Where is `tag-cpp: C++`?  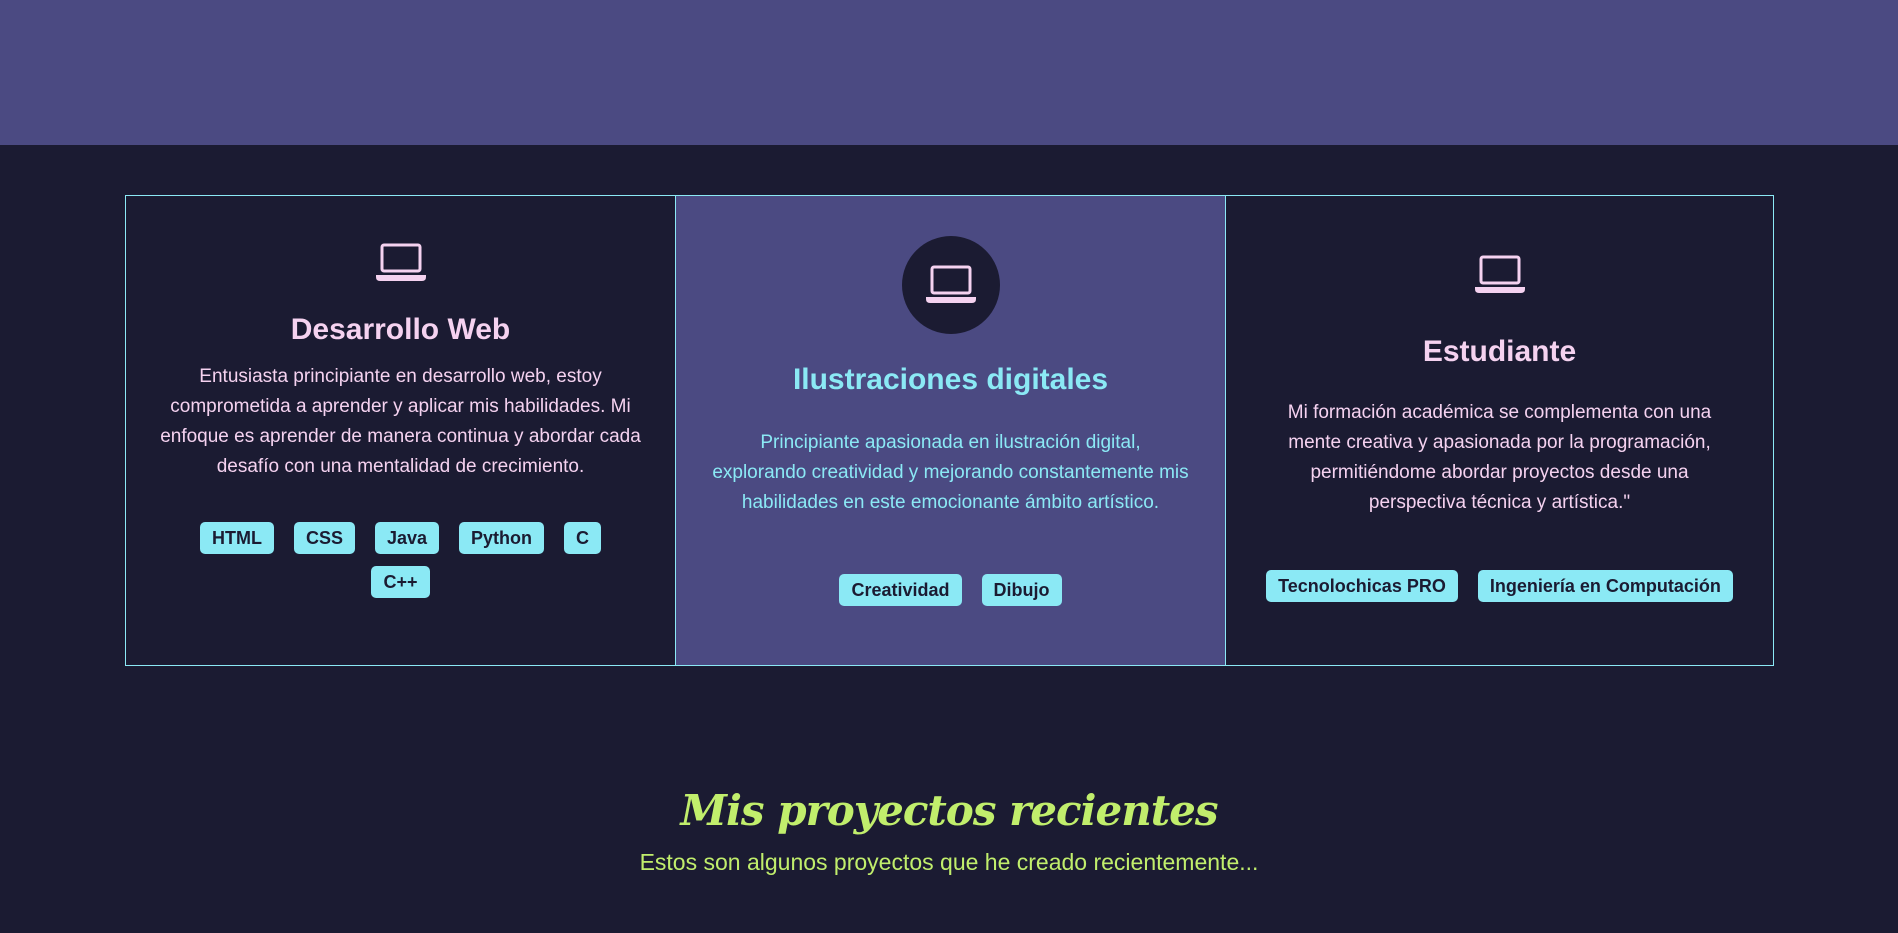
tag-cpp: C++ is located at coordinates (400, 582).